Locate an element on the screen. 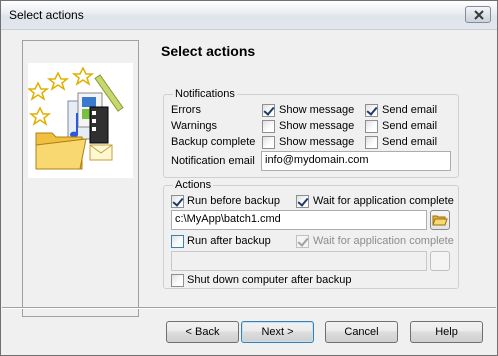  notification-email-field: info@mydomain.com is located at coordinates (356, 161).